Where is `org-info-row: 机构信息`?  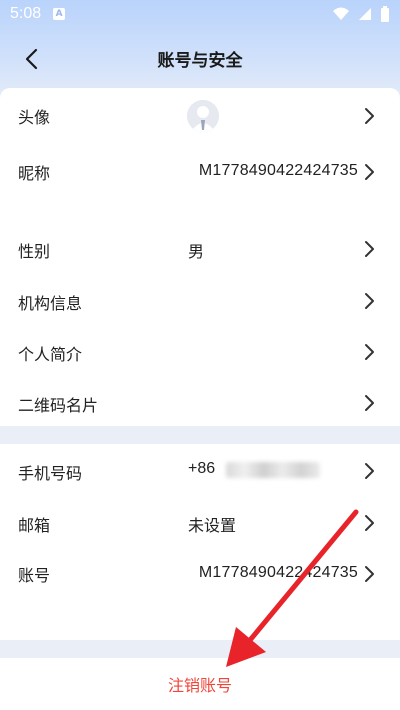
org-info-row: 机构信息 is located at coordinates (200, 298).